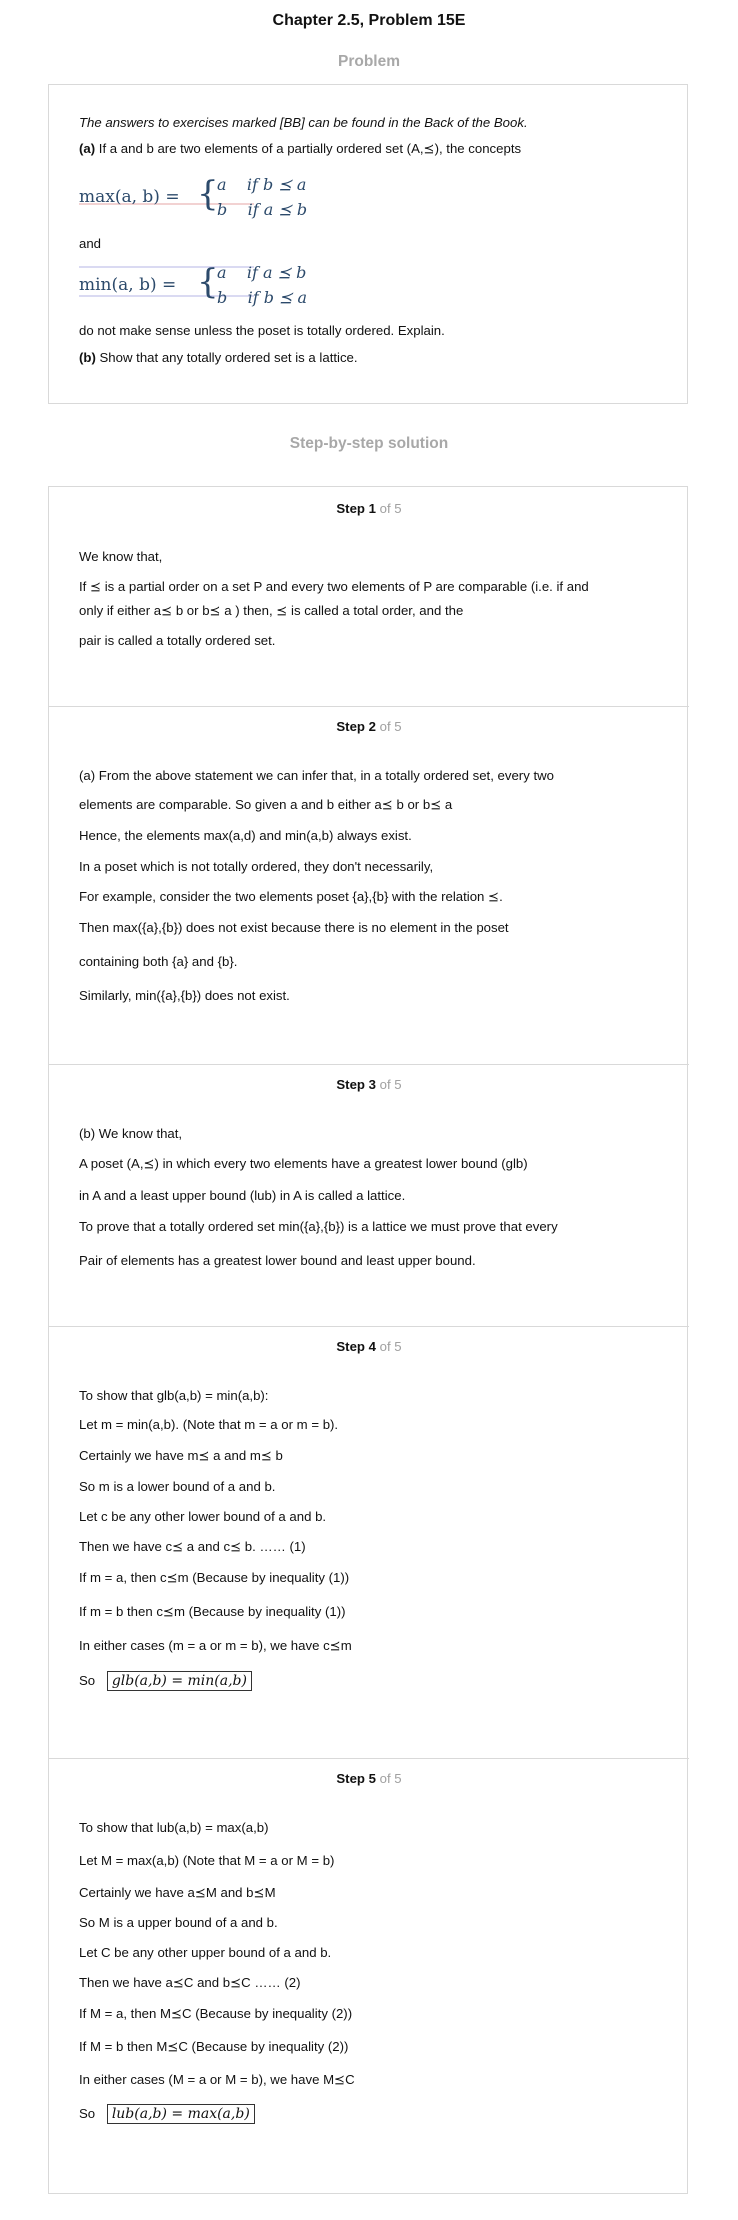 This screenshot has height=2220, width=738. I want to click on max-case-2: b if a ⪯ b, so click(262, 209).